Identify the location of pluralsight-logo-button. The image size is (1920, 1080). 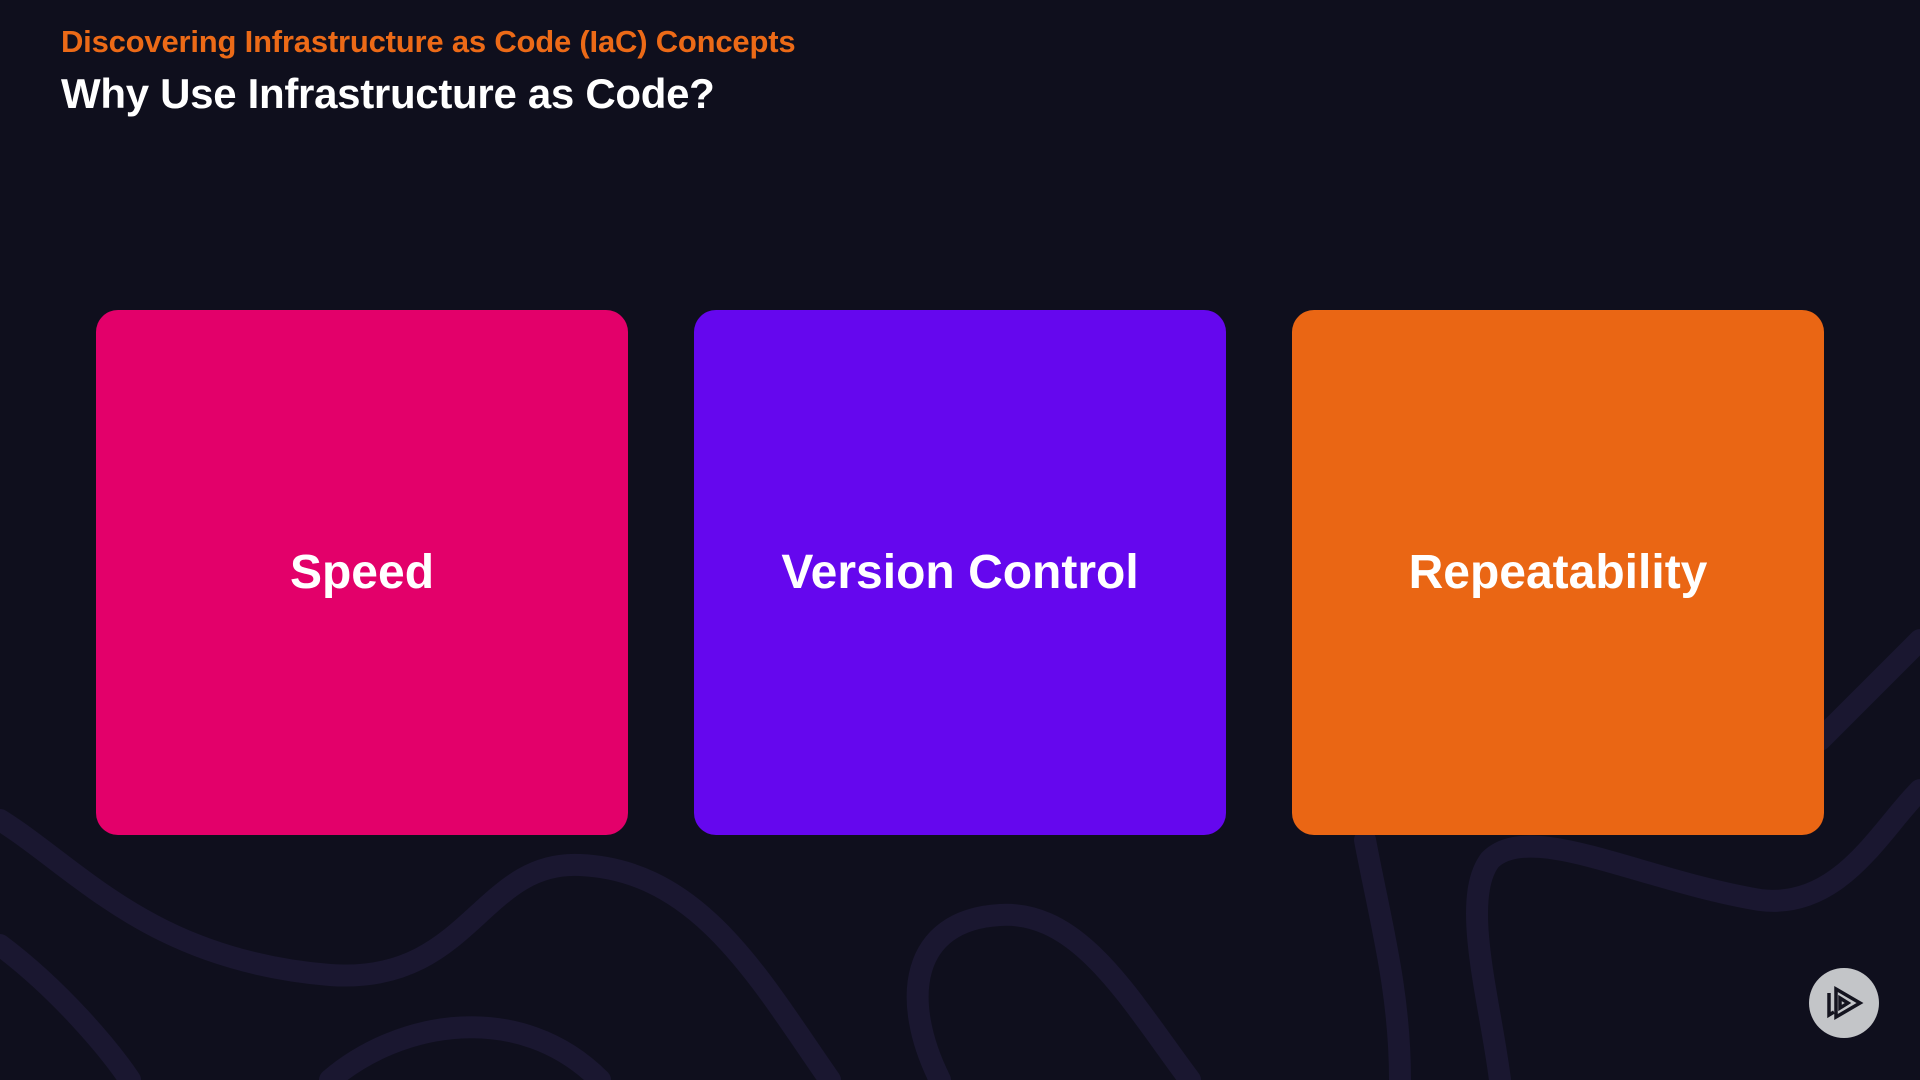
(1844, 1003).